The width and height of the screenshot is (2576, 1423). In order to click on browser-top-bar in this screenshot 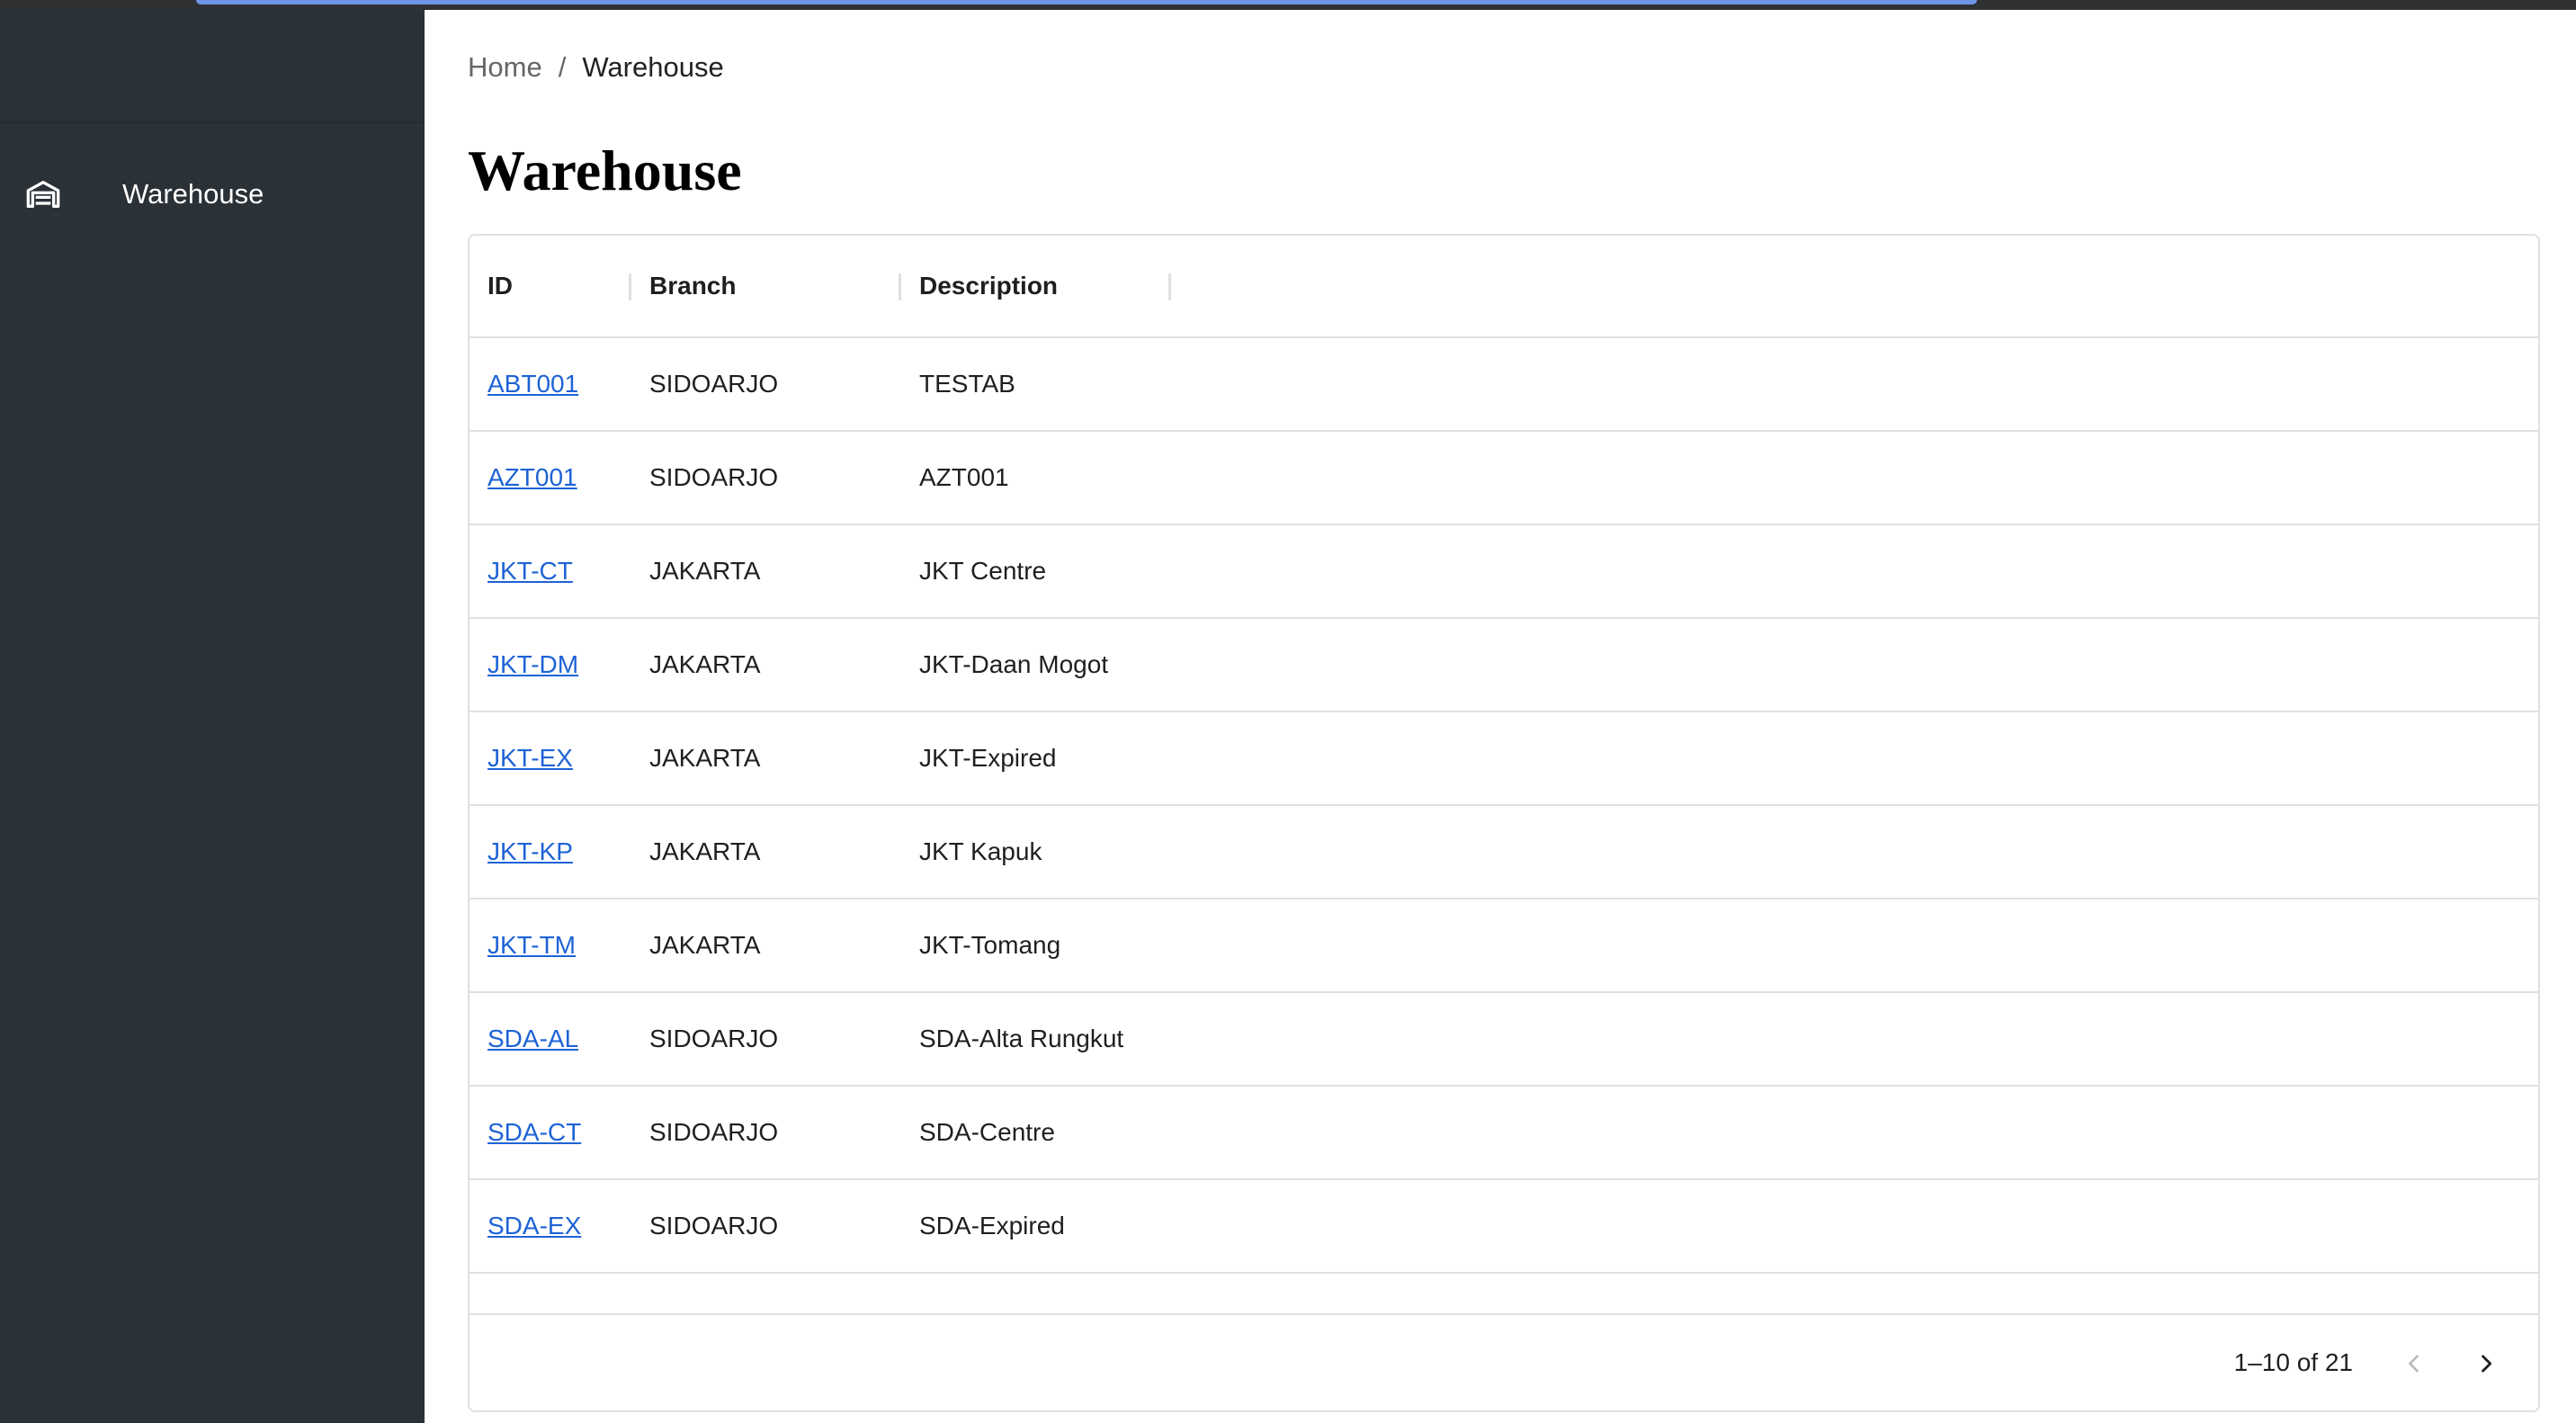, I will do `click(1288, 5)`.